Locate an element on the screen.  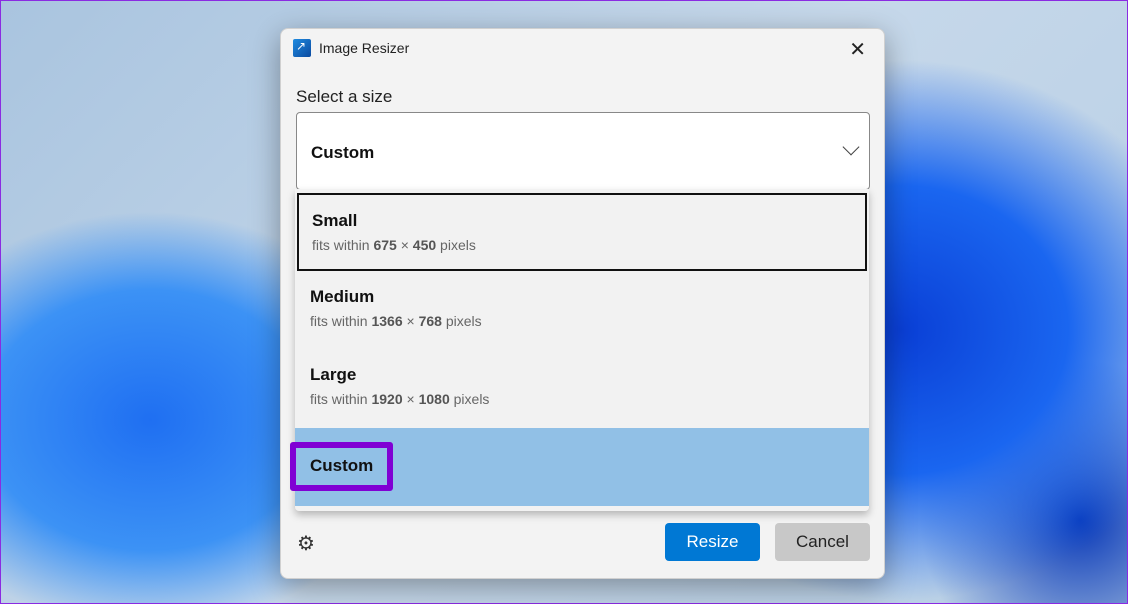
option-small: Small fits within 675 × 450 pixels is located at coordinates (582, 232).